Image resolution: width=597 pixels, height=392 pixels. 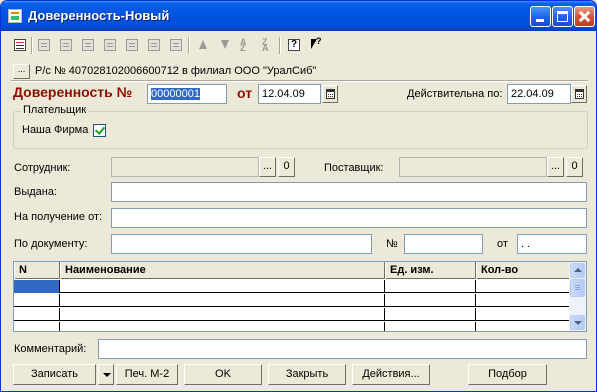 I want to click on help-icon: ?, so click(x=294, y=45).